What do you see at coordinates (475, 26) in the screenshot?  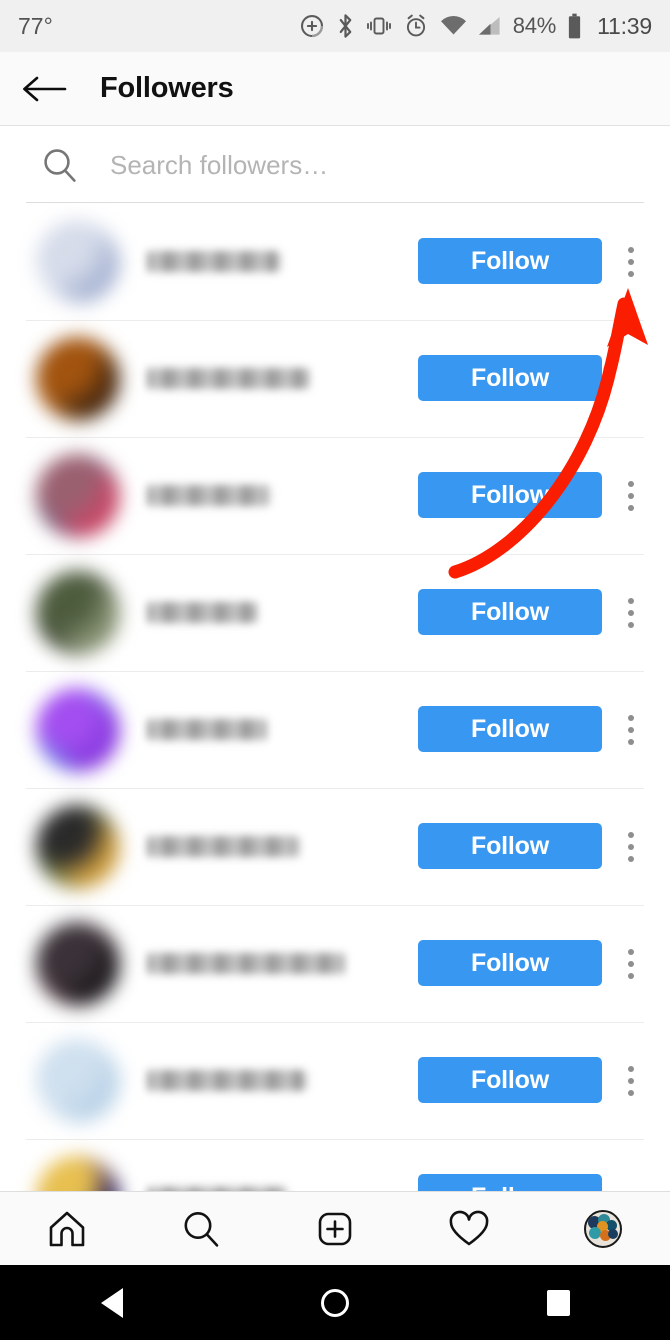 I see `status-bar-icons: 84% 11:39` at bounding box center [475, 26].